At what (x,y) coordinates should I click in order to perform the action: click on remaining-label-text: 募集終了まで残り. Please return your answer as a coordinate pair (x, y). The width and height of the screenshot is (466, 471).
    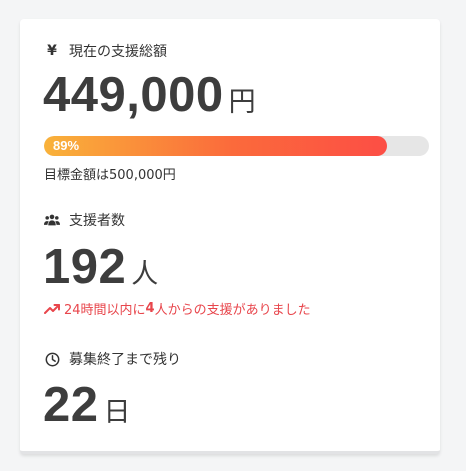
    Looking at the image, I should click on (125, 360).